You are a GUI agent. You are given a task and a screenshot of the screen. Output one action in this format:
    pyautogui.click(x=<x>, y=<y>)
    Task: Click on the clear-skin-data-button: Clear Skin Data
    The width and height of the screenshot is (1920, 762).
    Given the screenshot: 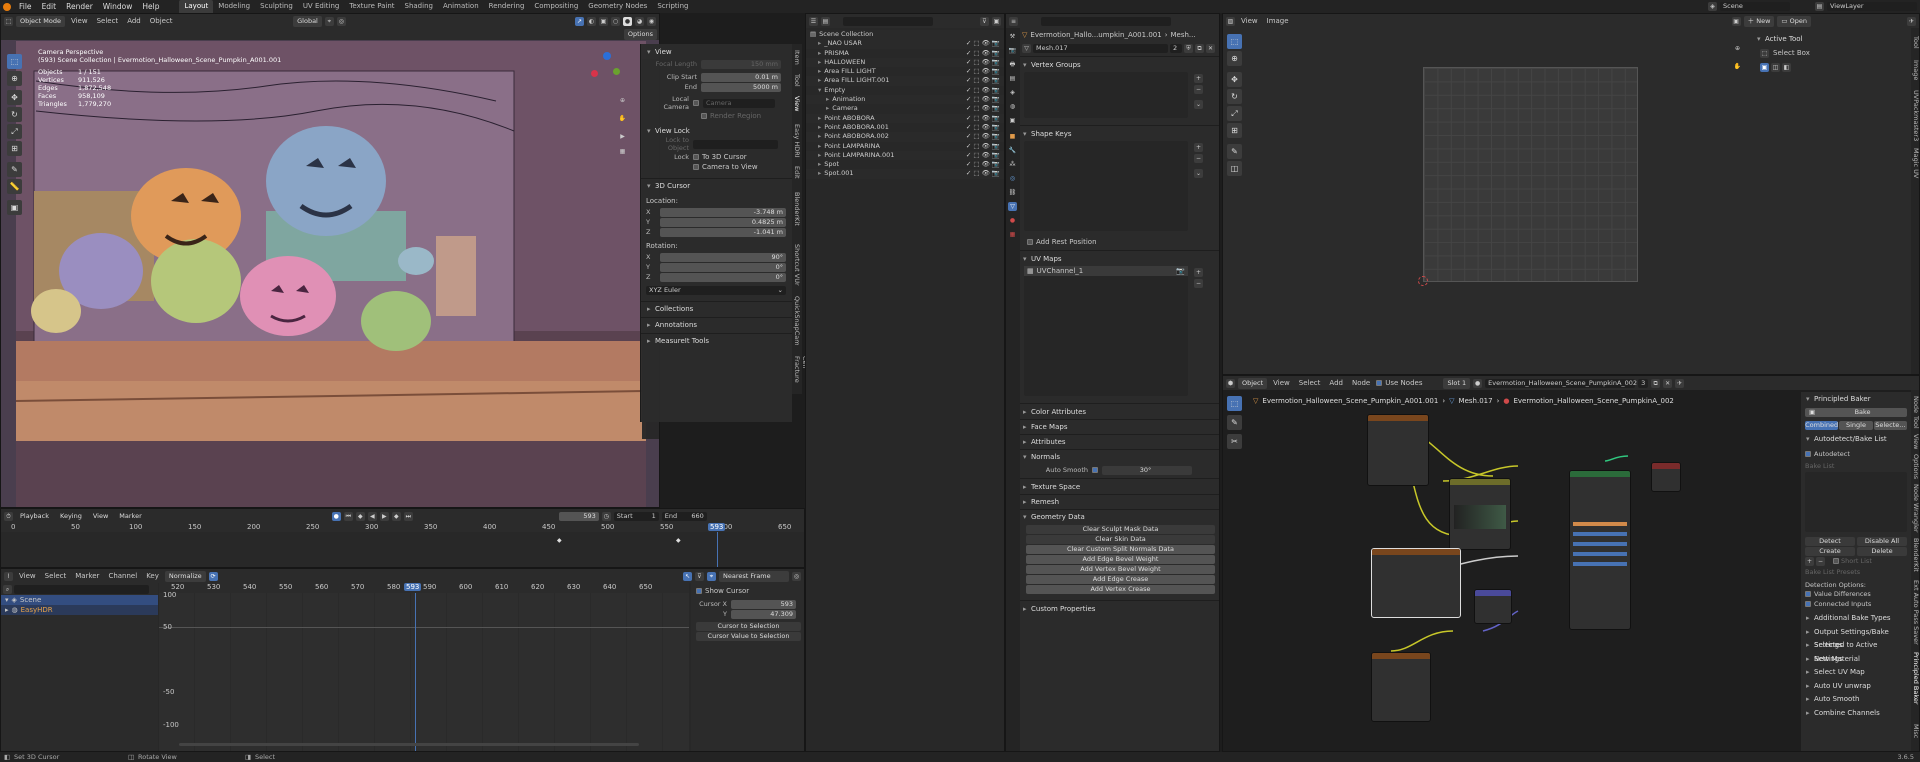 What is the action you would take?
    pyautogui.click(x=1120, y=539)
    